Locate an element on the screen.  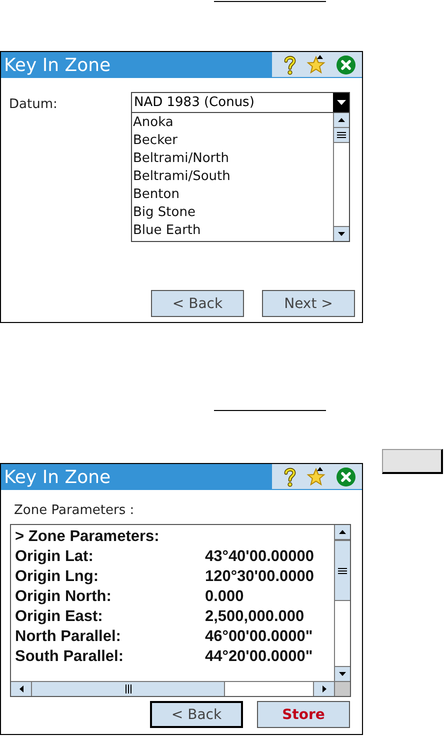
parameter-name: South Parallel: is located at coordinates (70, 657).